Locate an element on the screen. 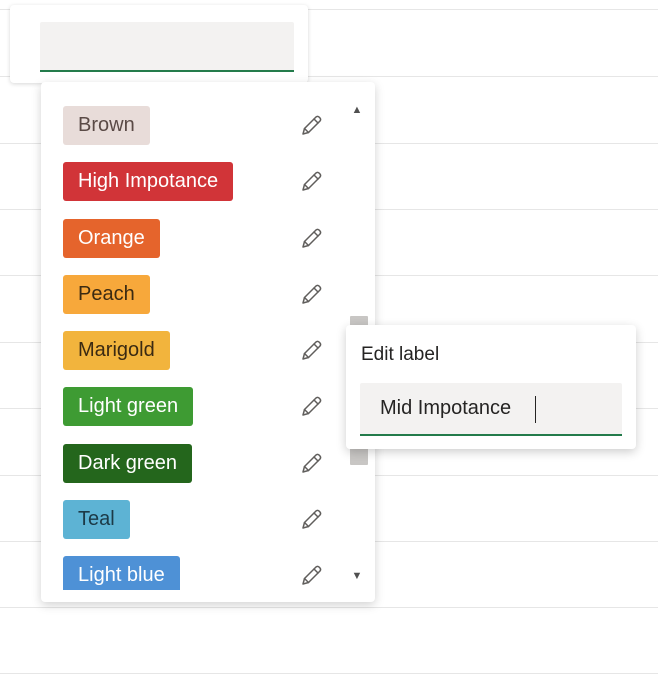 The image size is (658, 690). label-row: Brown is located at coordinates (200, 126).